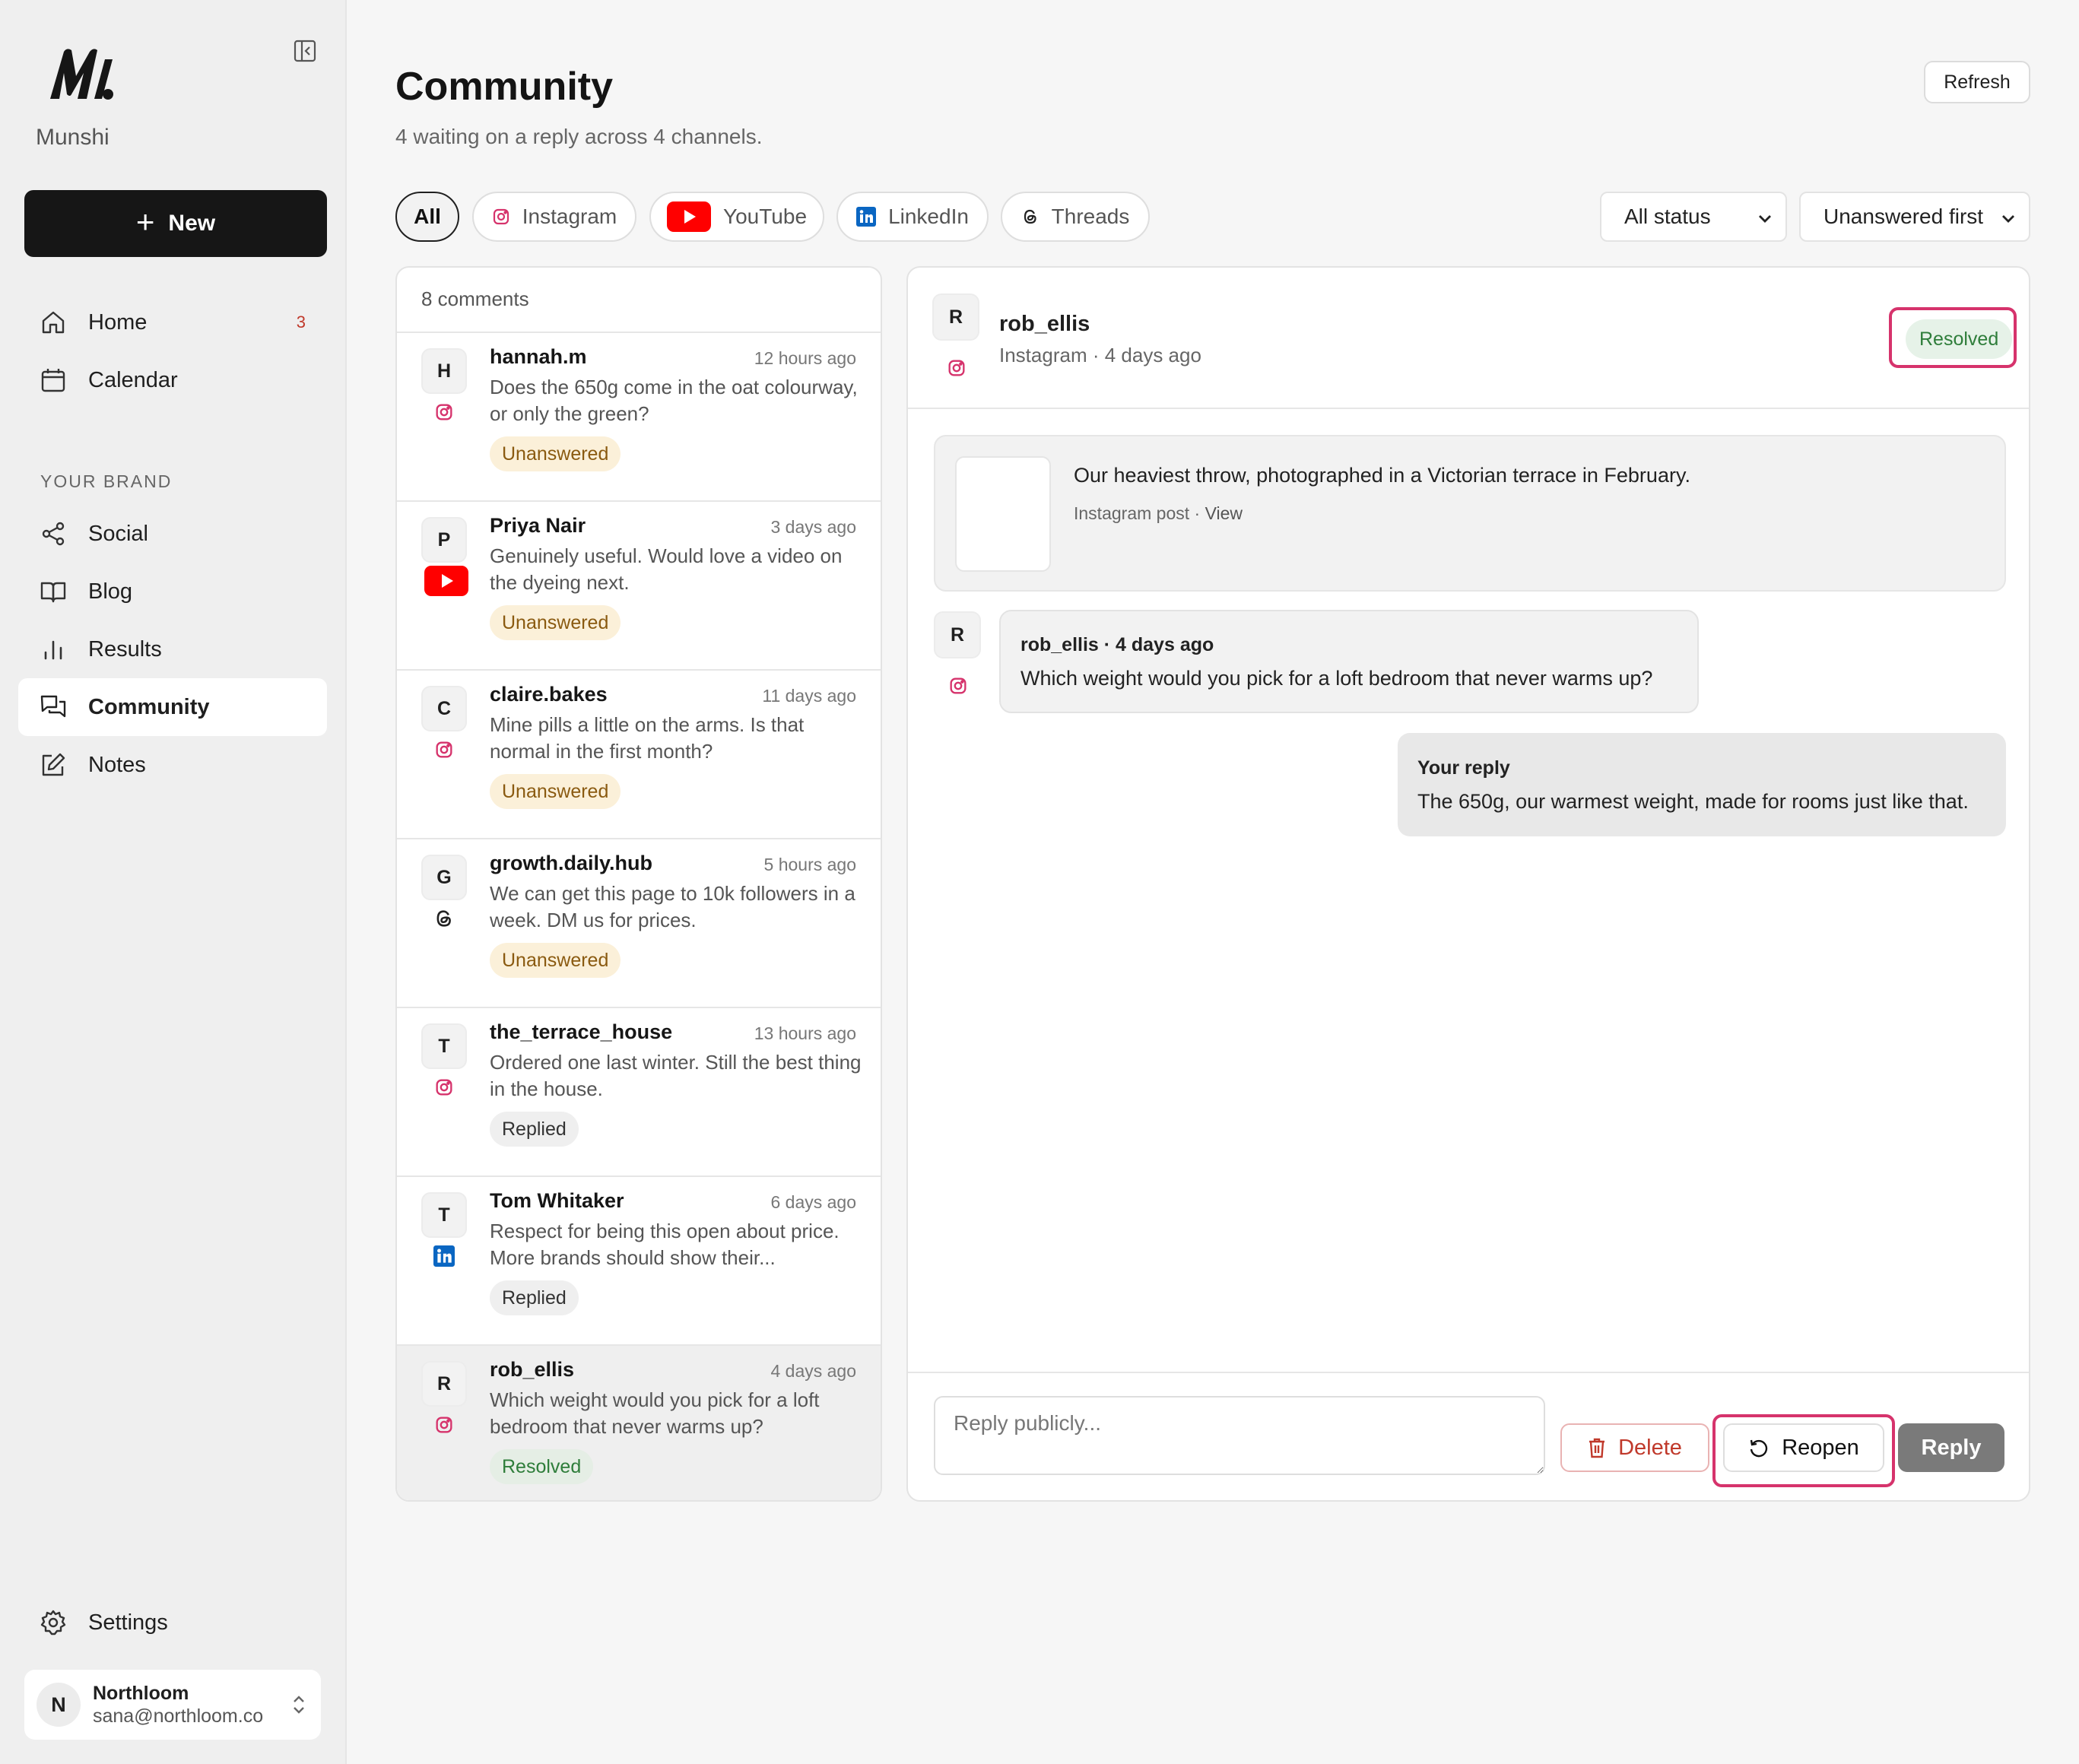 This screenshot has height=1764, width=2079. I want to click on filter-label: All, so click(427, 216).